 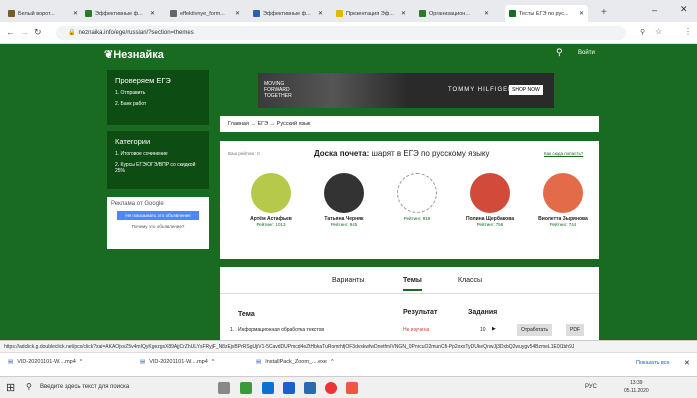 I want to click on banner-cta-button: SHOP NOW, so click(x=526, y=90).